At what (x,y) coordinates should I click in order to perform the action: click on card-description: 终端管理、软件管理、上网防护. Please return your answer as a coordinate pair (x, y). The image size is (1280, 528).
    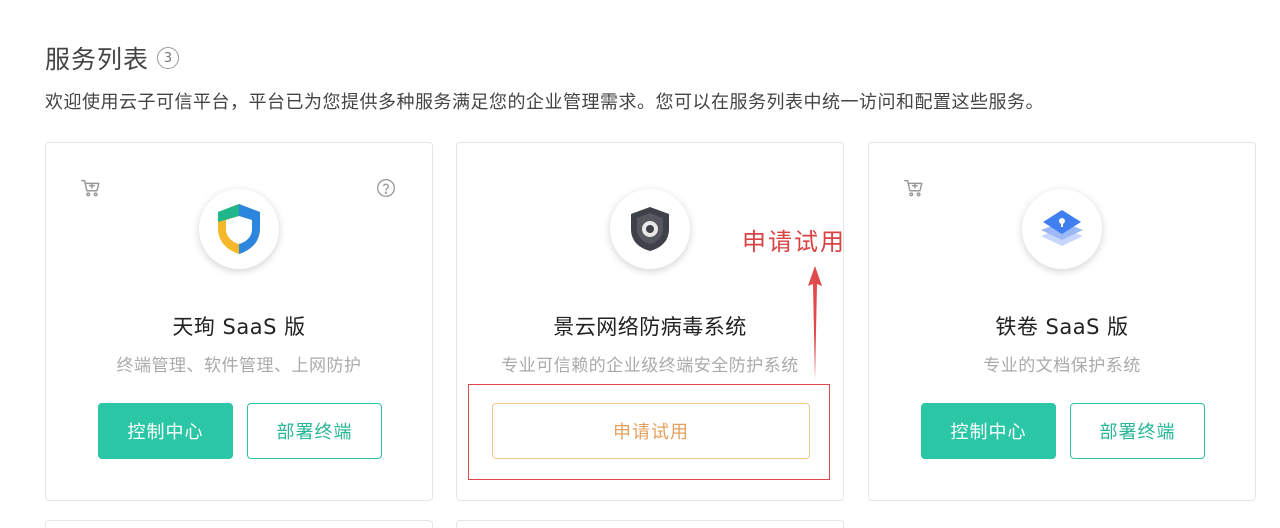
    Looking at the image, I should click on (239, 366).